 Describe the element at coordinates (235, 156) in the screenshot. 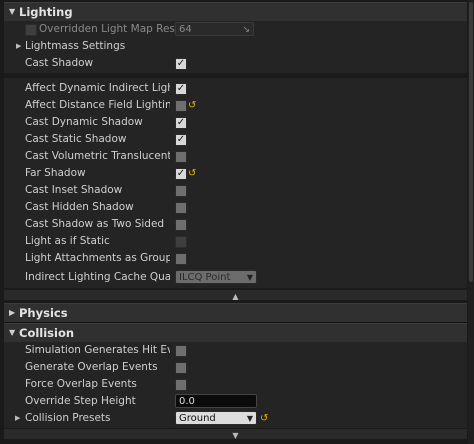

I see `advanced-lighting-row: Cast Volumetric Translucent Shadow` at that location.